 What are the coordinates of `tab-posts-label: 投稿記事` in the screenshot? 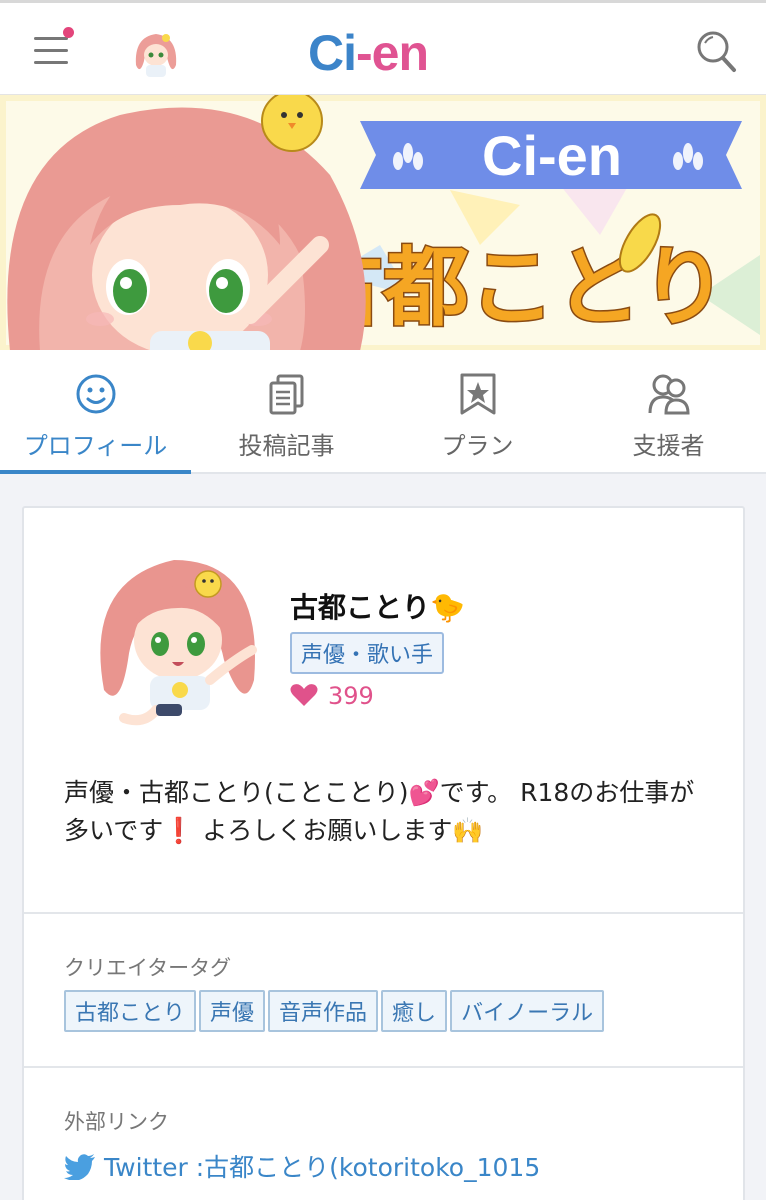 It's located at (286, 446).